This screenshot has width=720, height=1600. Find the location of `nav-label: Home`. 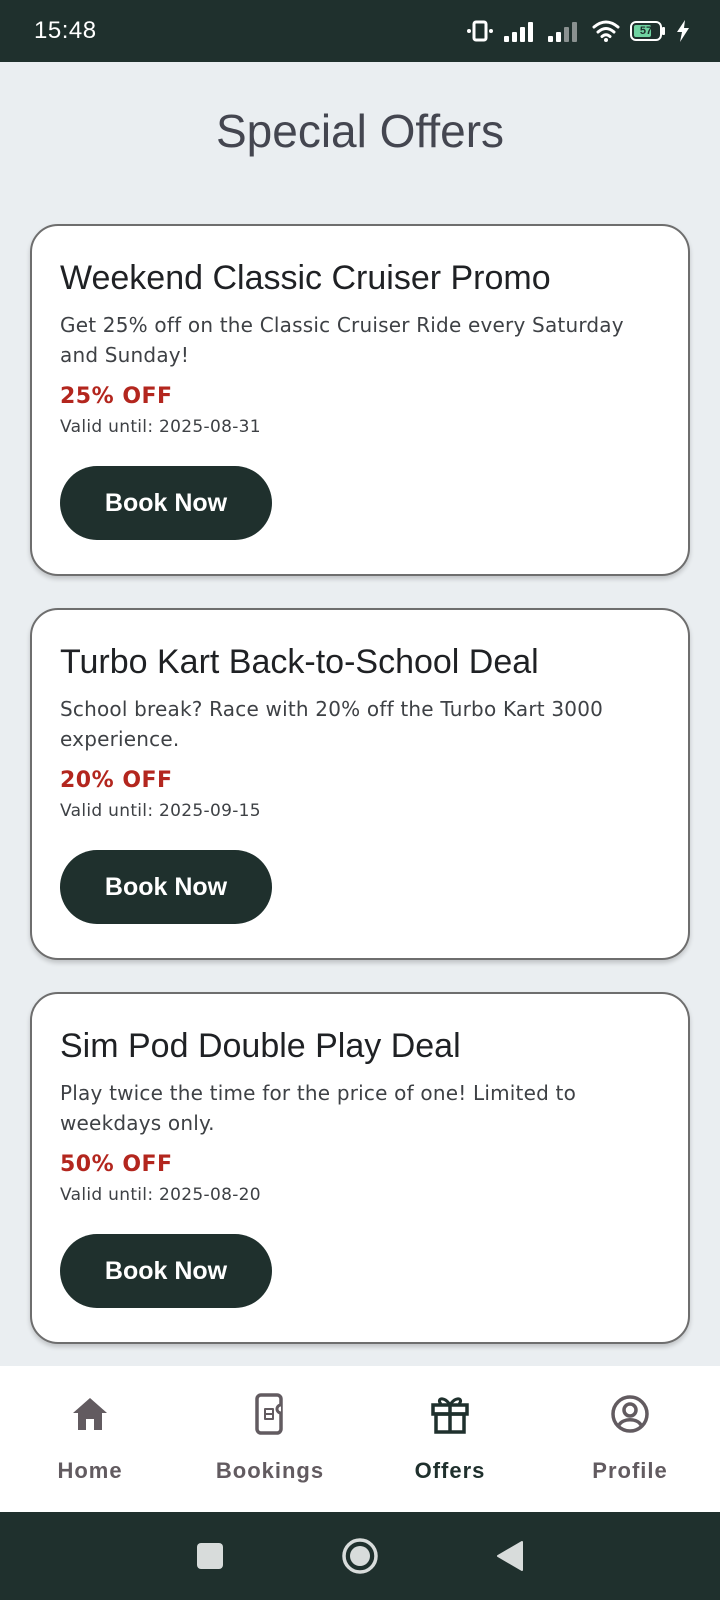

nav-label: Home is located at coordinates (90, 1470).